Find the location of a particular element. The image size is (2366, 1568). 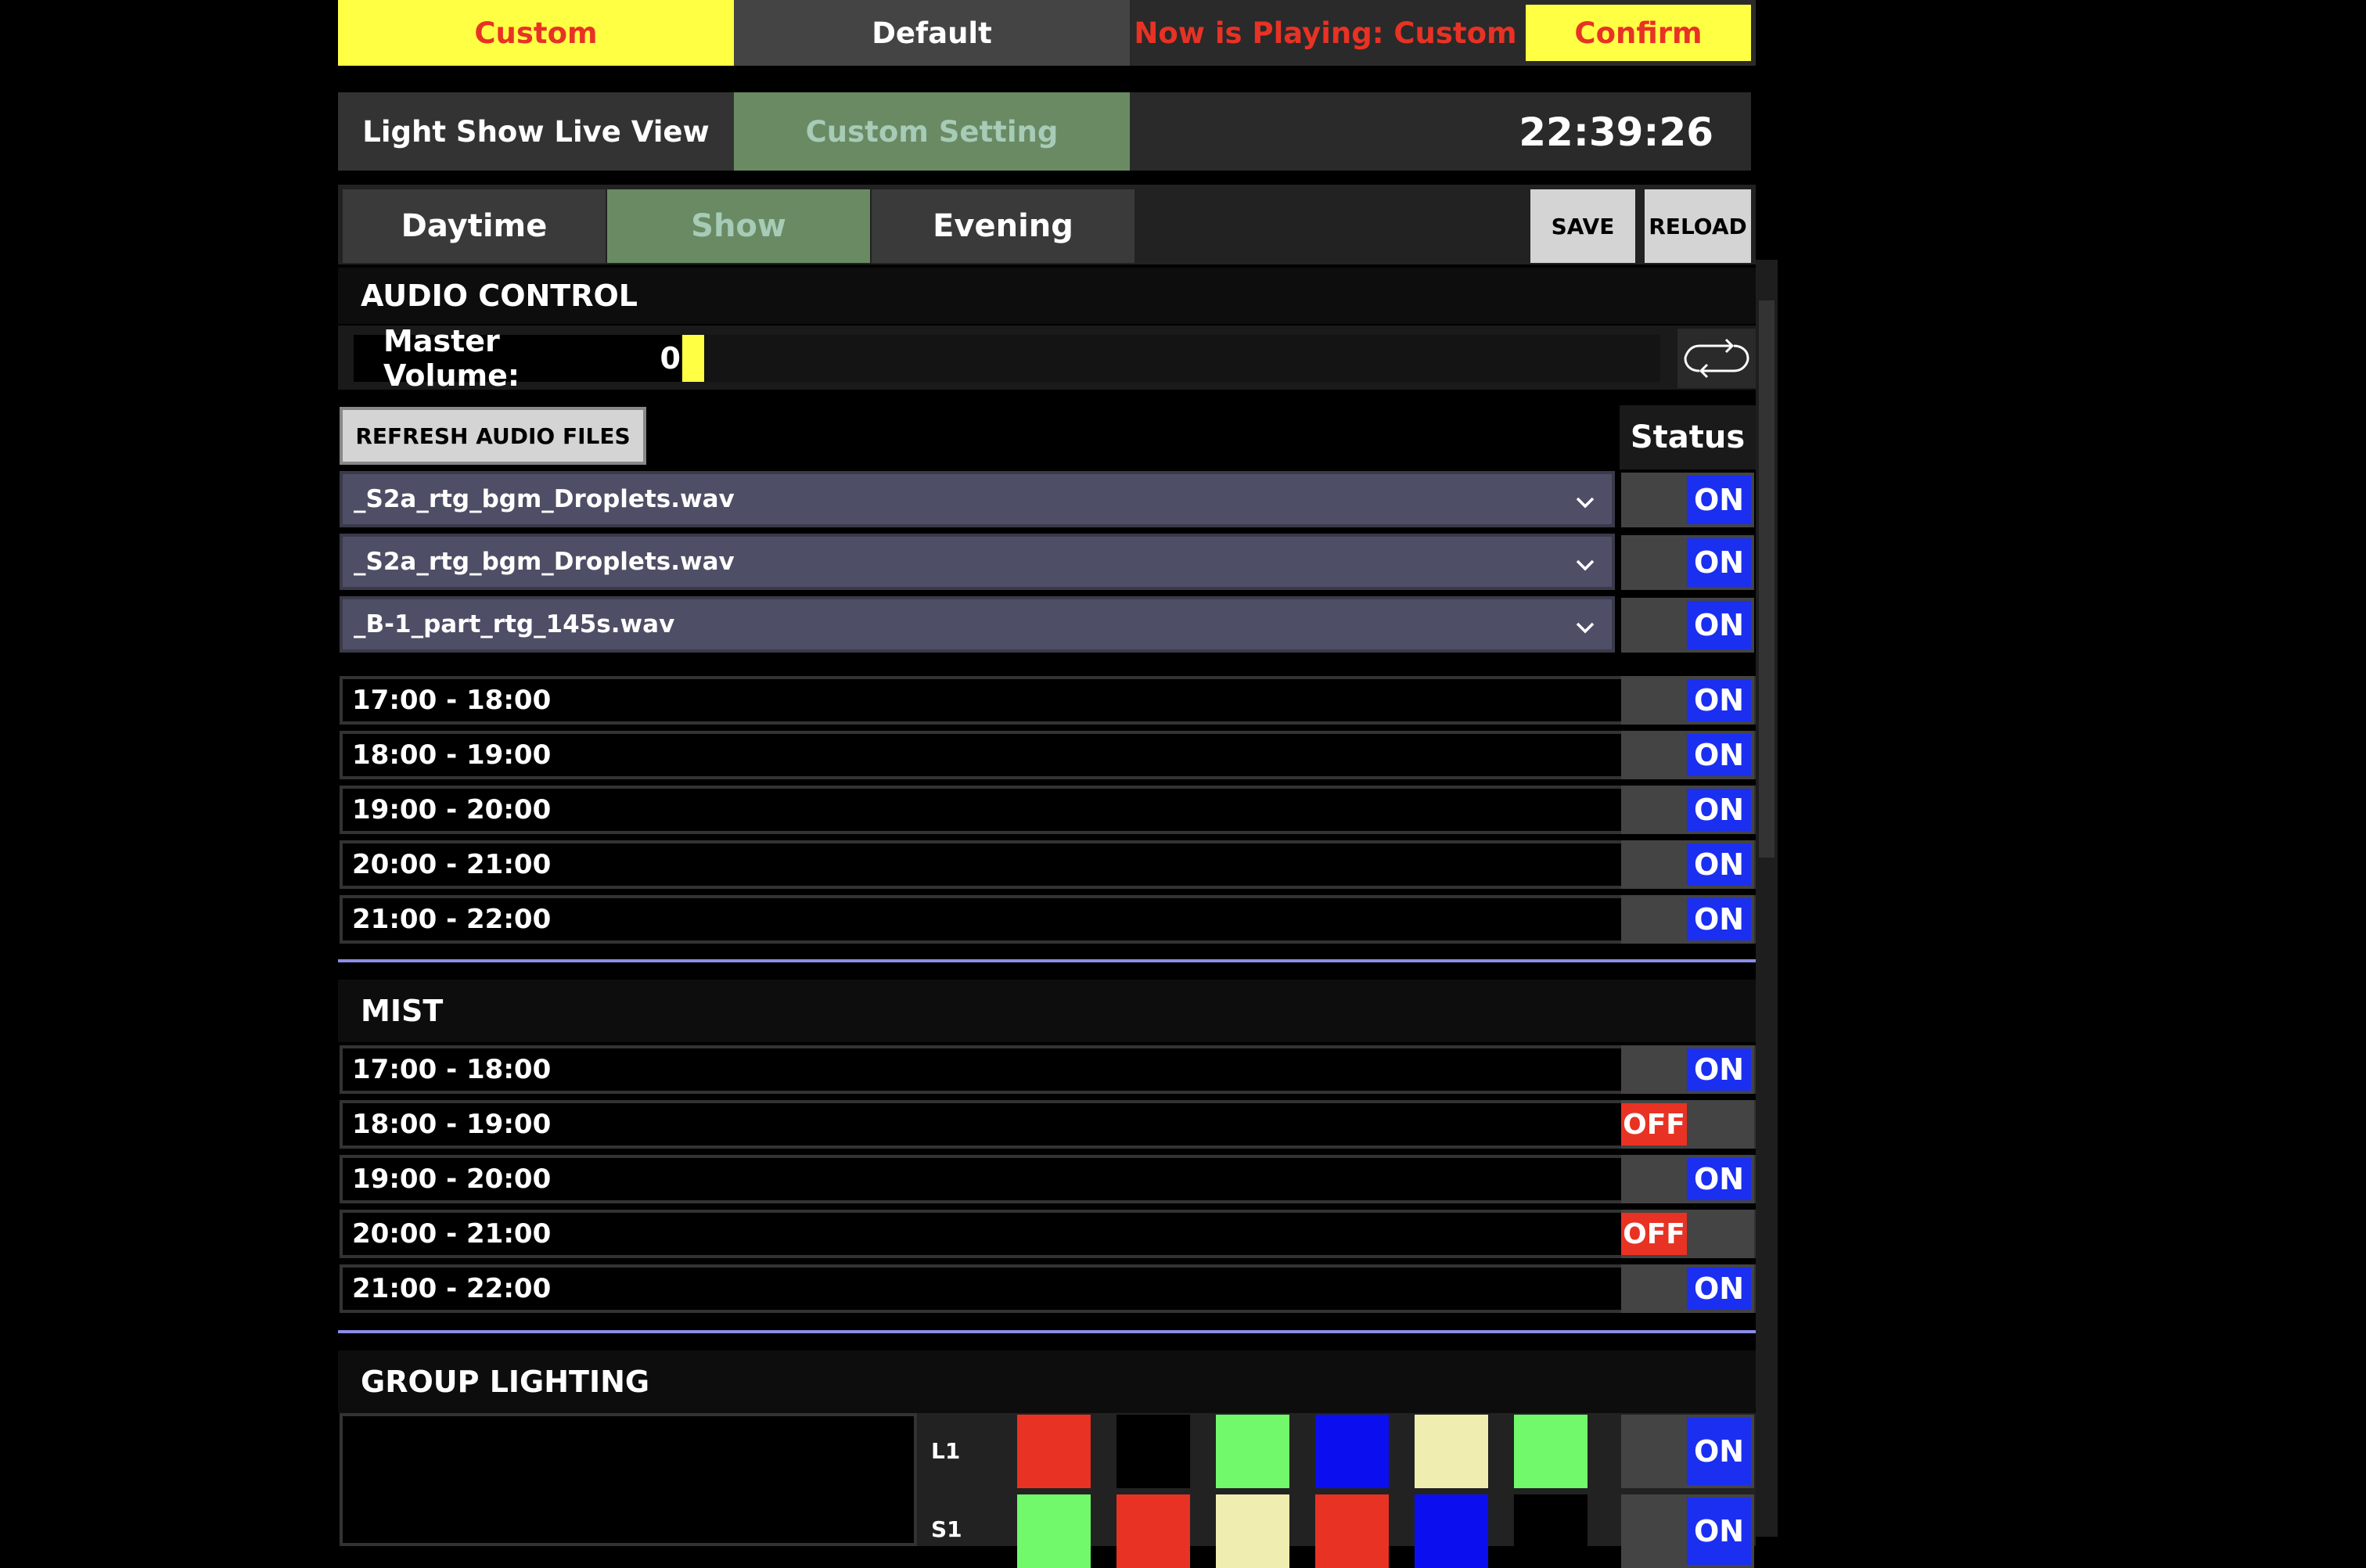

group-lighting-preview is located at coordinates (629, 1480).